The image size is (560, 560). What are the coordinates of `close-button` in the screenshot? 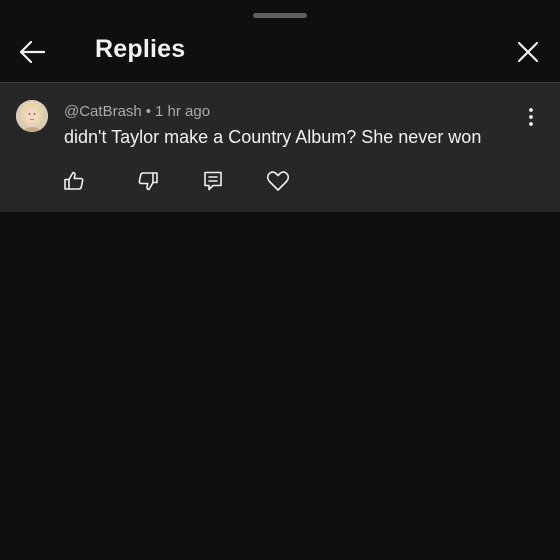 It's located at (528, 52).